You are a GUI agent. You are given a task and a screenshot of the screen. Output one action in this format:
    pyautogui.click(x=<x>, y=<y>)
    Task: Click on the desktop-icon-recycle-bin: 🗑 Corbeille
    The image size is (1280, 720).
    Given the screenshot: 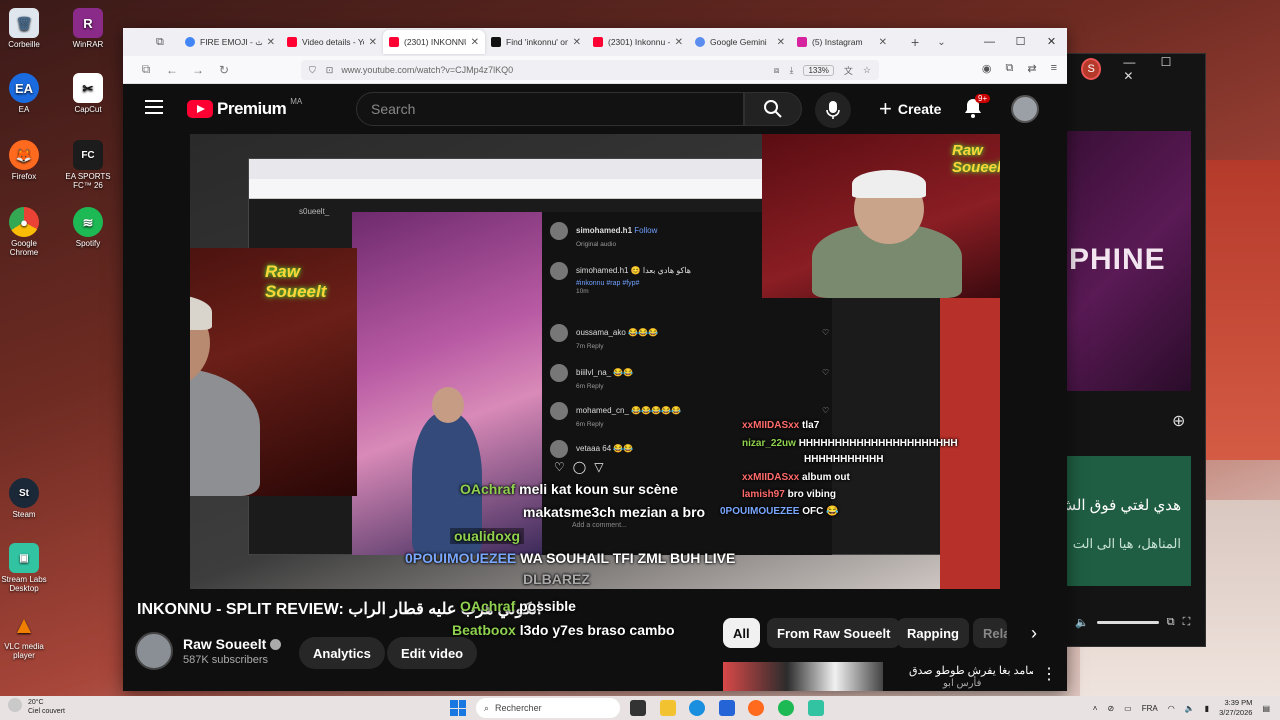 What is the action you would take?
    pyautogui.click(x=26, y=28)
    